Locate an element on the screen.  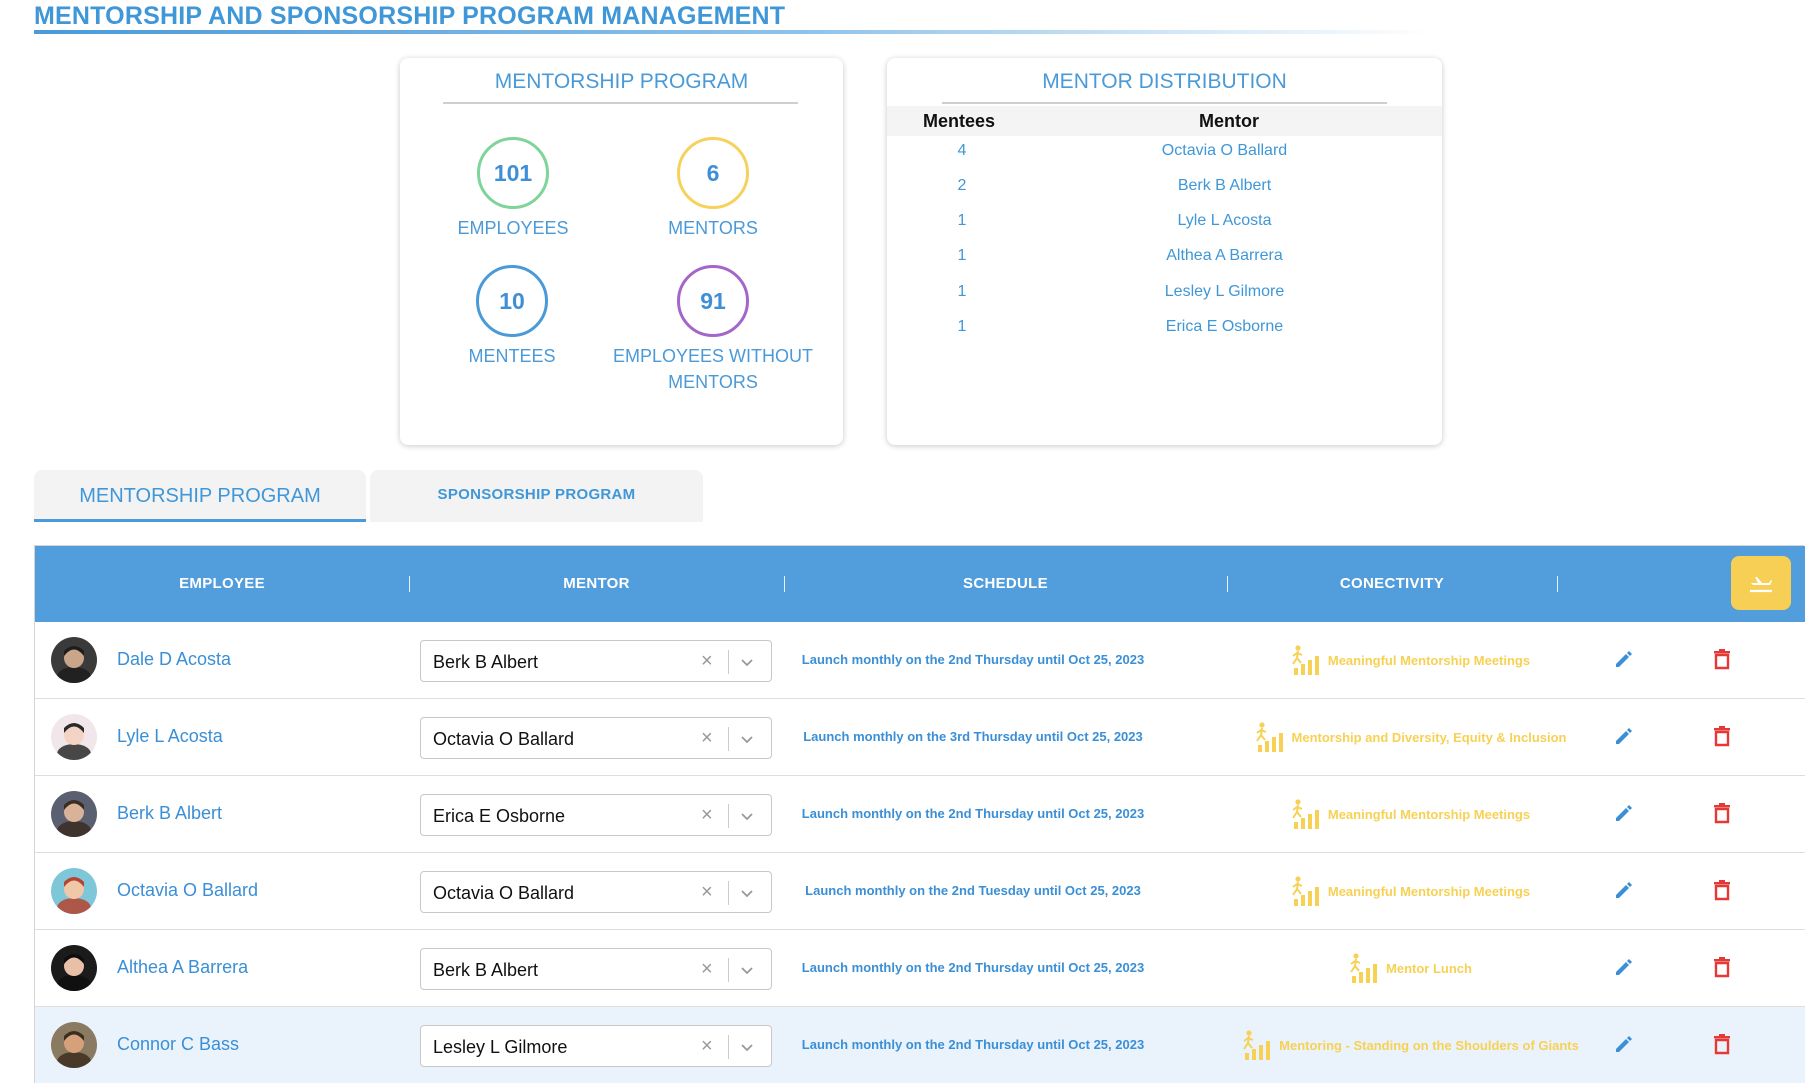
stat-employees-without-mentors: 91 EMPLOYEES WITHOUT MENTORS is located at coordinates (713, 330).